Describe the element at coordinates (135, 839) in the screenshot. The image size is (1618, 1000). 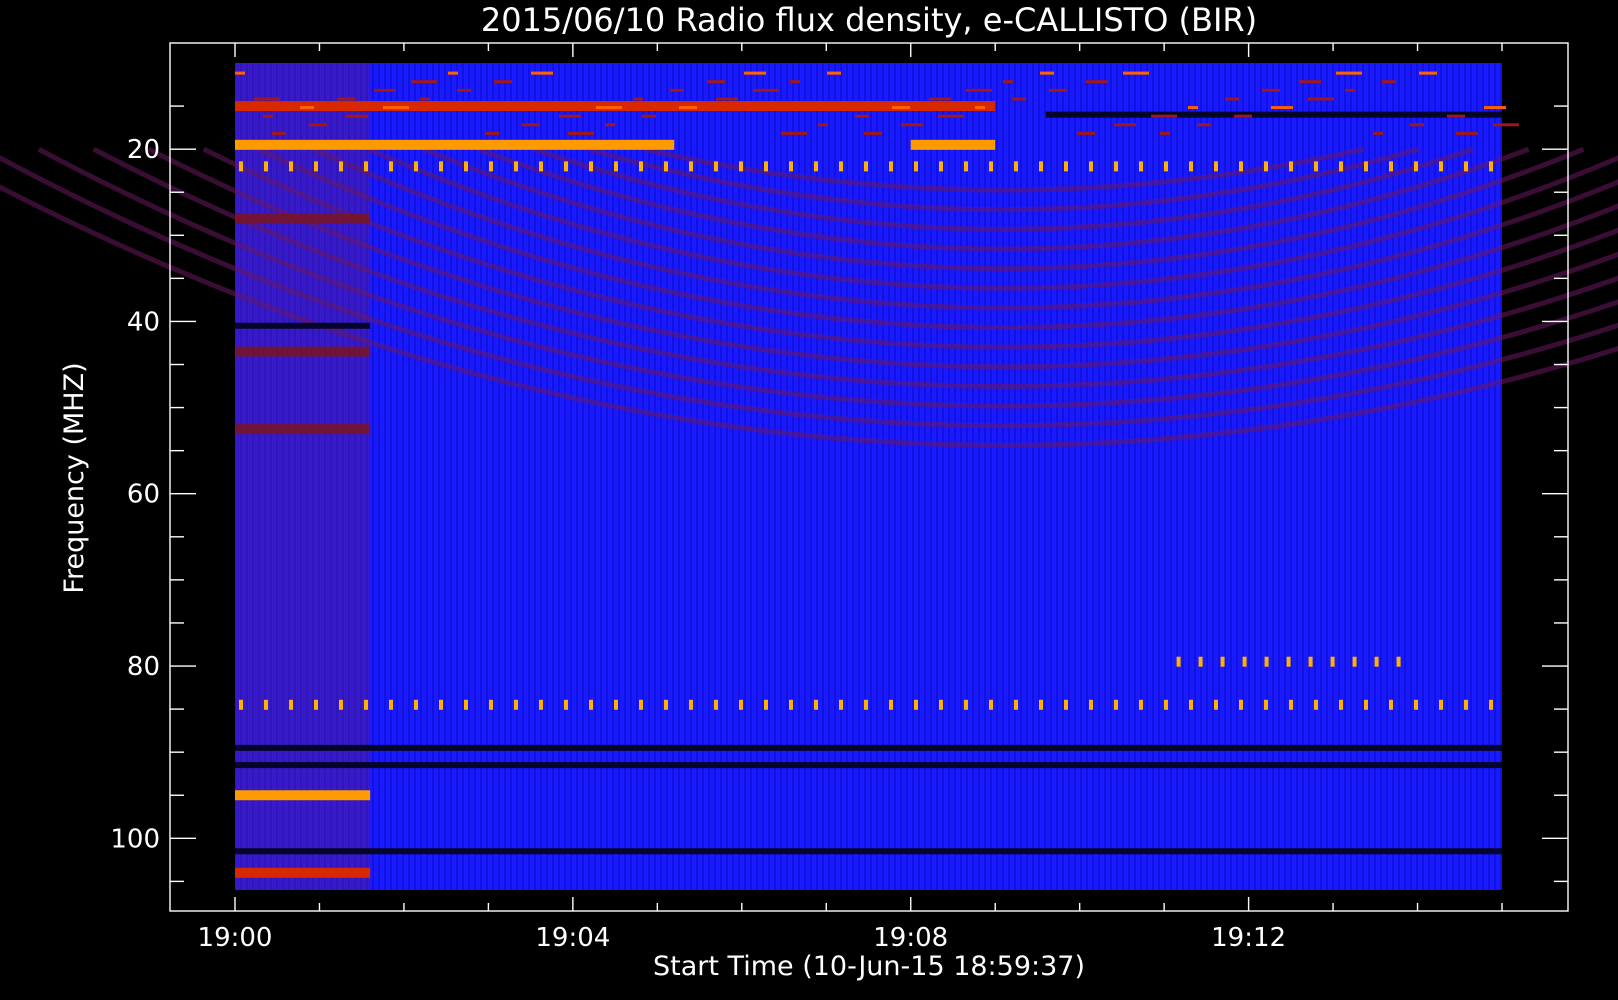
I see `y-tick-label: 100` at that location.